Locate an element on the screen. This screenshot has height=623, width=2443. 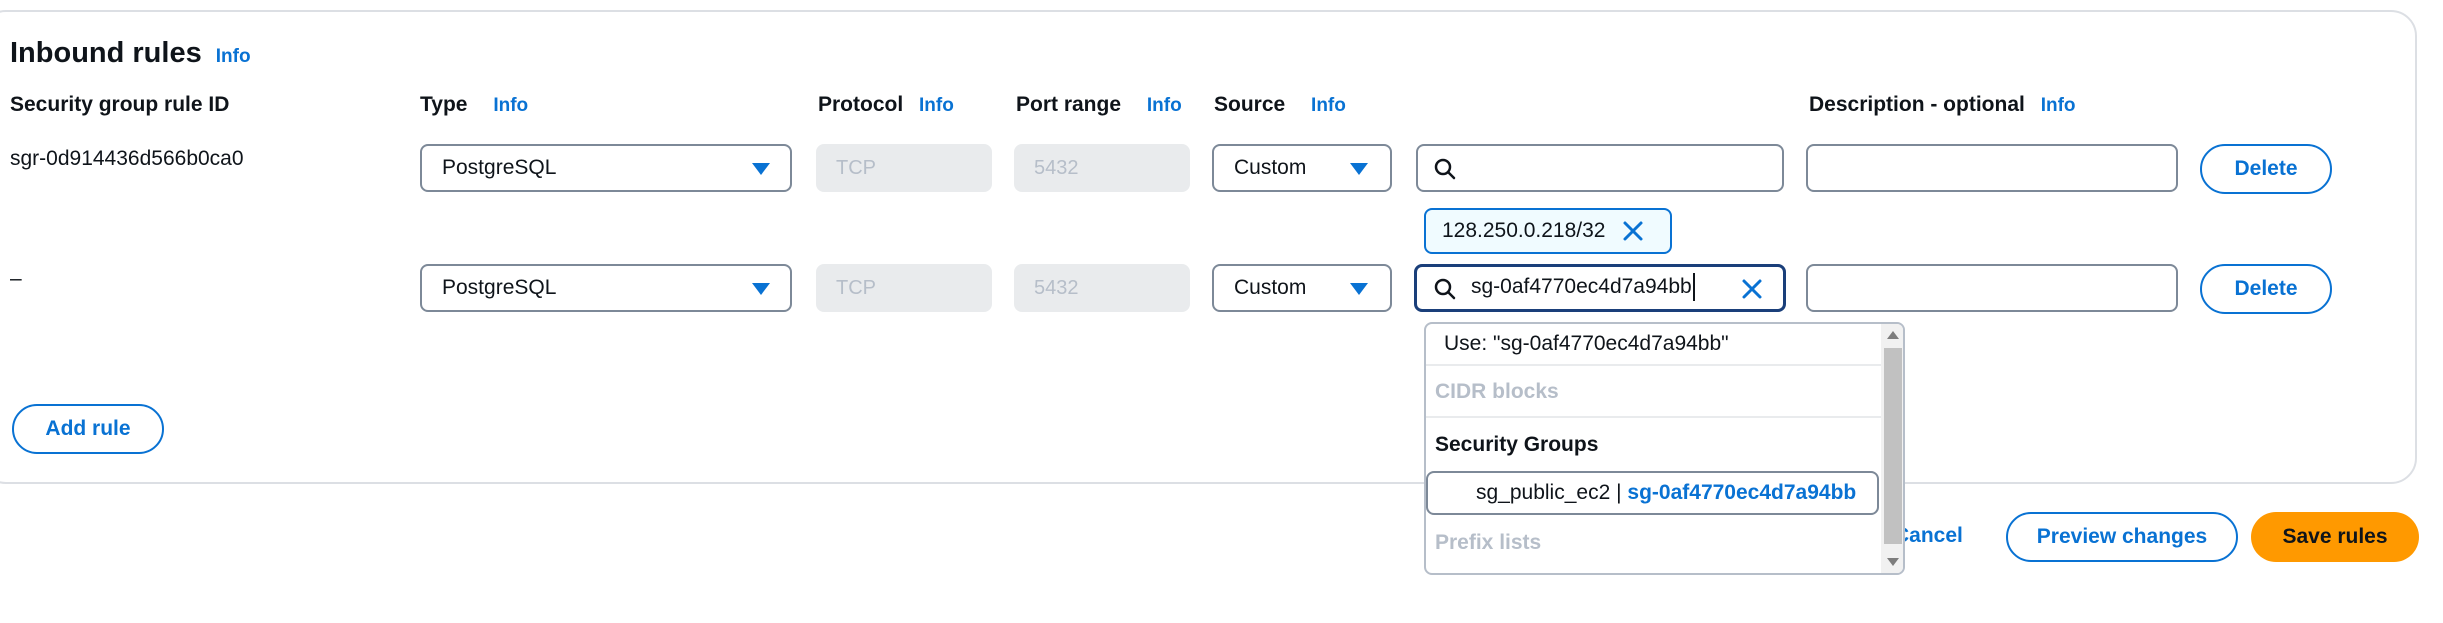
row2-type-value: PostgreSQL is located at coordinates (499, 287).